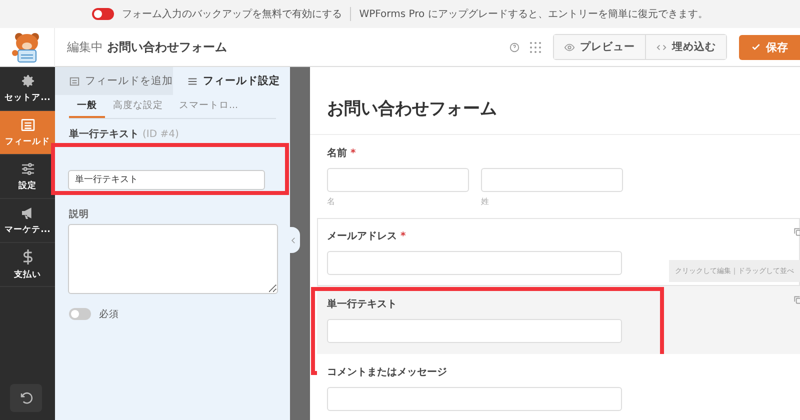 Image resolution: width=800 pixels, height=420 pixels. What do you see at coordinates (28, 81) in the screenshot?
I see `gear-icon` at bounding box center [28, 81].